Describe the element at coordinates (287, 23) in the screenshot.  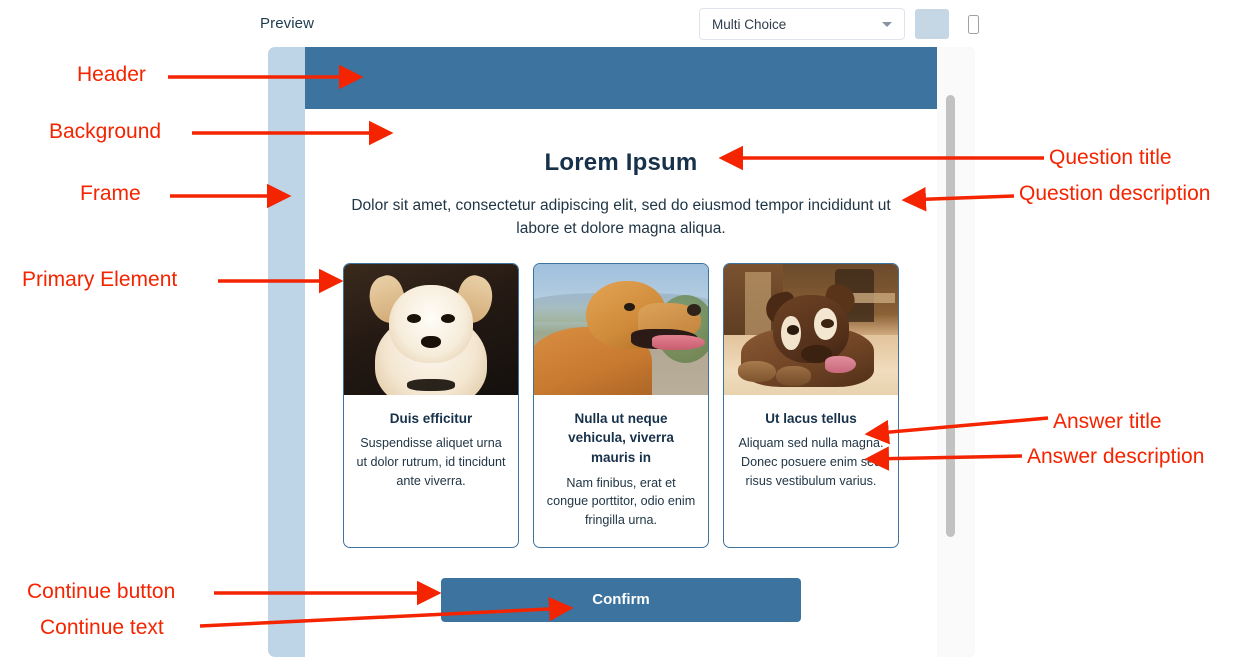
I see `page-title: Preview` at that location.